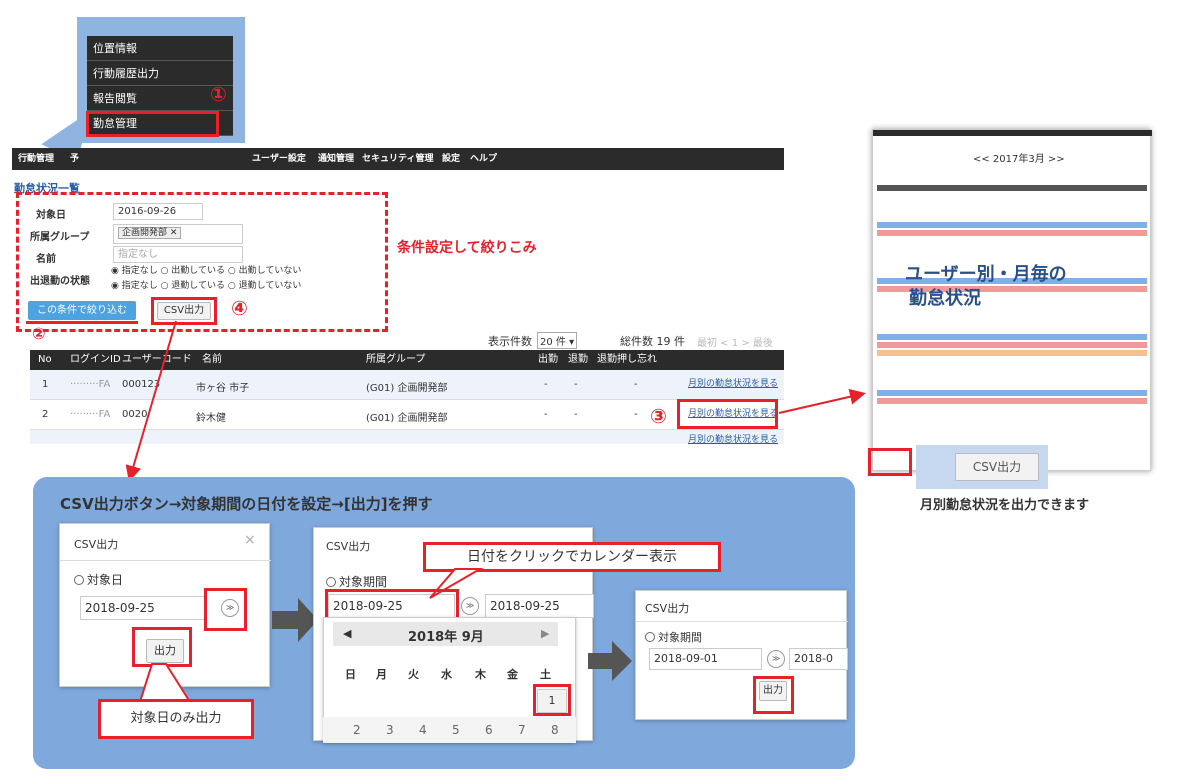  I want to click on calendar-header: ◀ 2018年 9月 ▶, so click(445, 634).